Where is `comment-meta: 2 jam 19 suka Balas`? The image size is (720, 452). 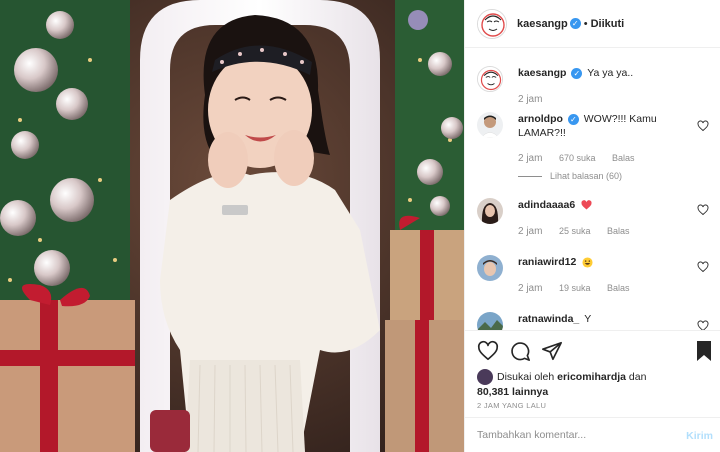 comment-meta: 2 jam 19 suka Balas is located at coordinates (581, 288).